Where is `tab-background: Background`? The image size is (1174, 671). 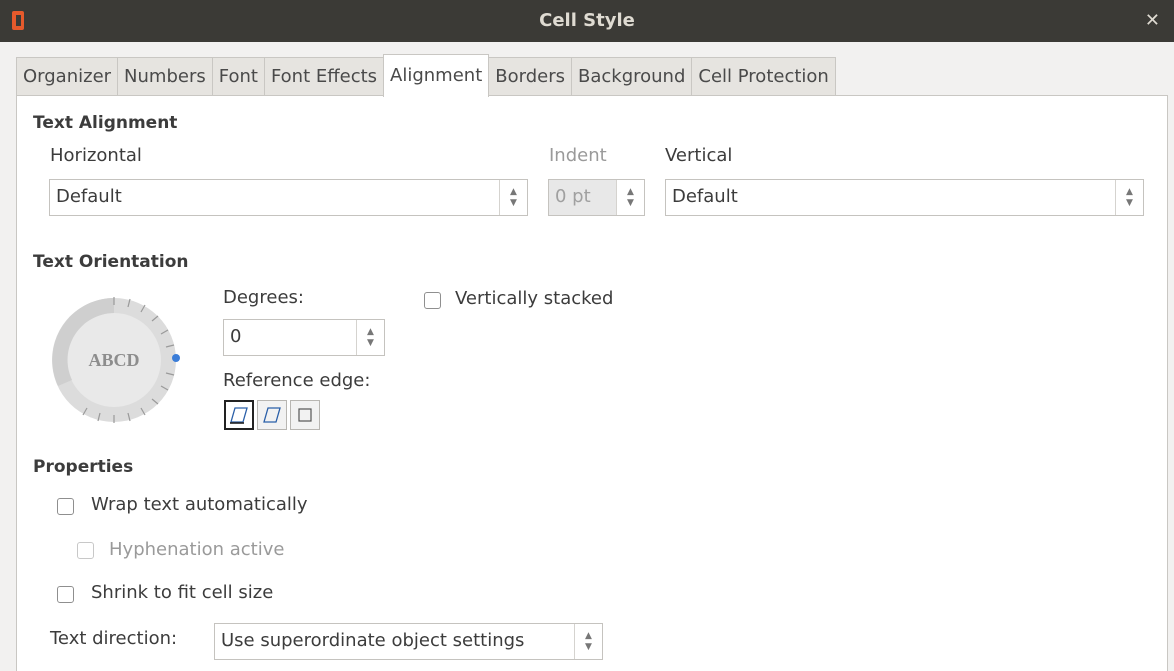 tab-background: Background is located at coordinates (632, 76).